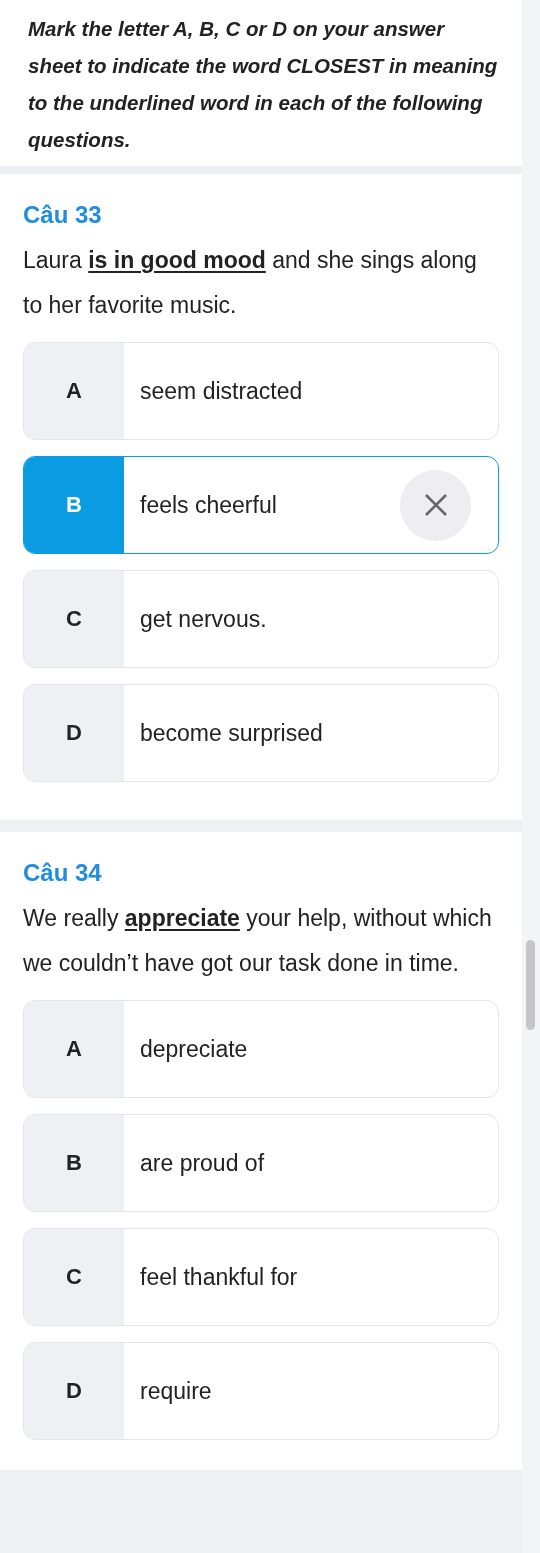  Describe the element at coordinates (63, 873) in the screenshot. I see `question-number: Câu 34` at that location.